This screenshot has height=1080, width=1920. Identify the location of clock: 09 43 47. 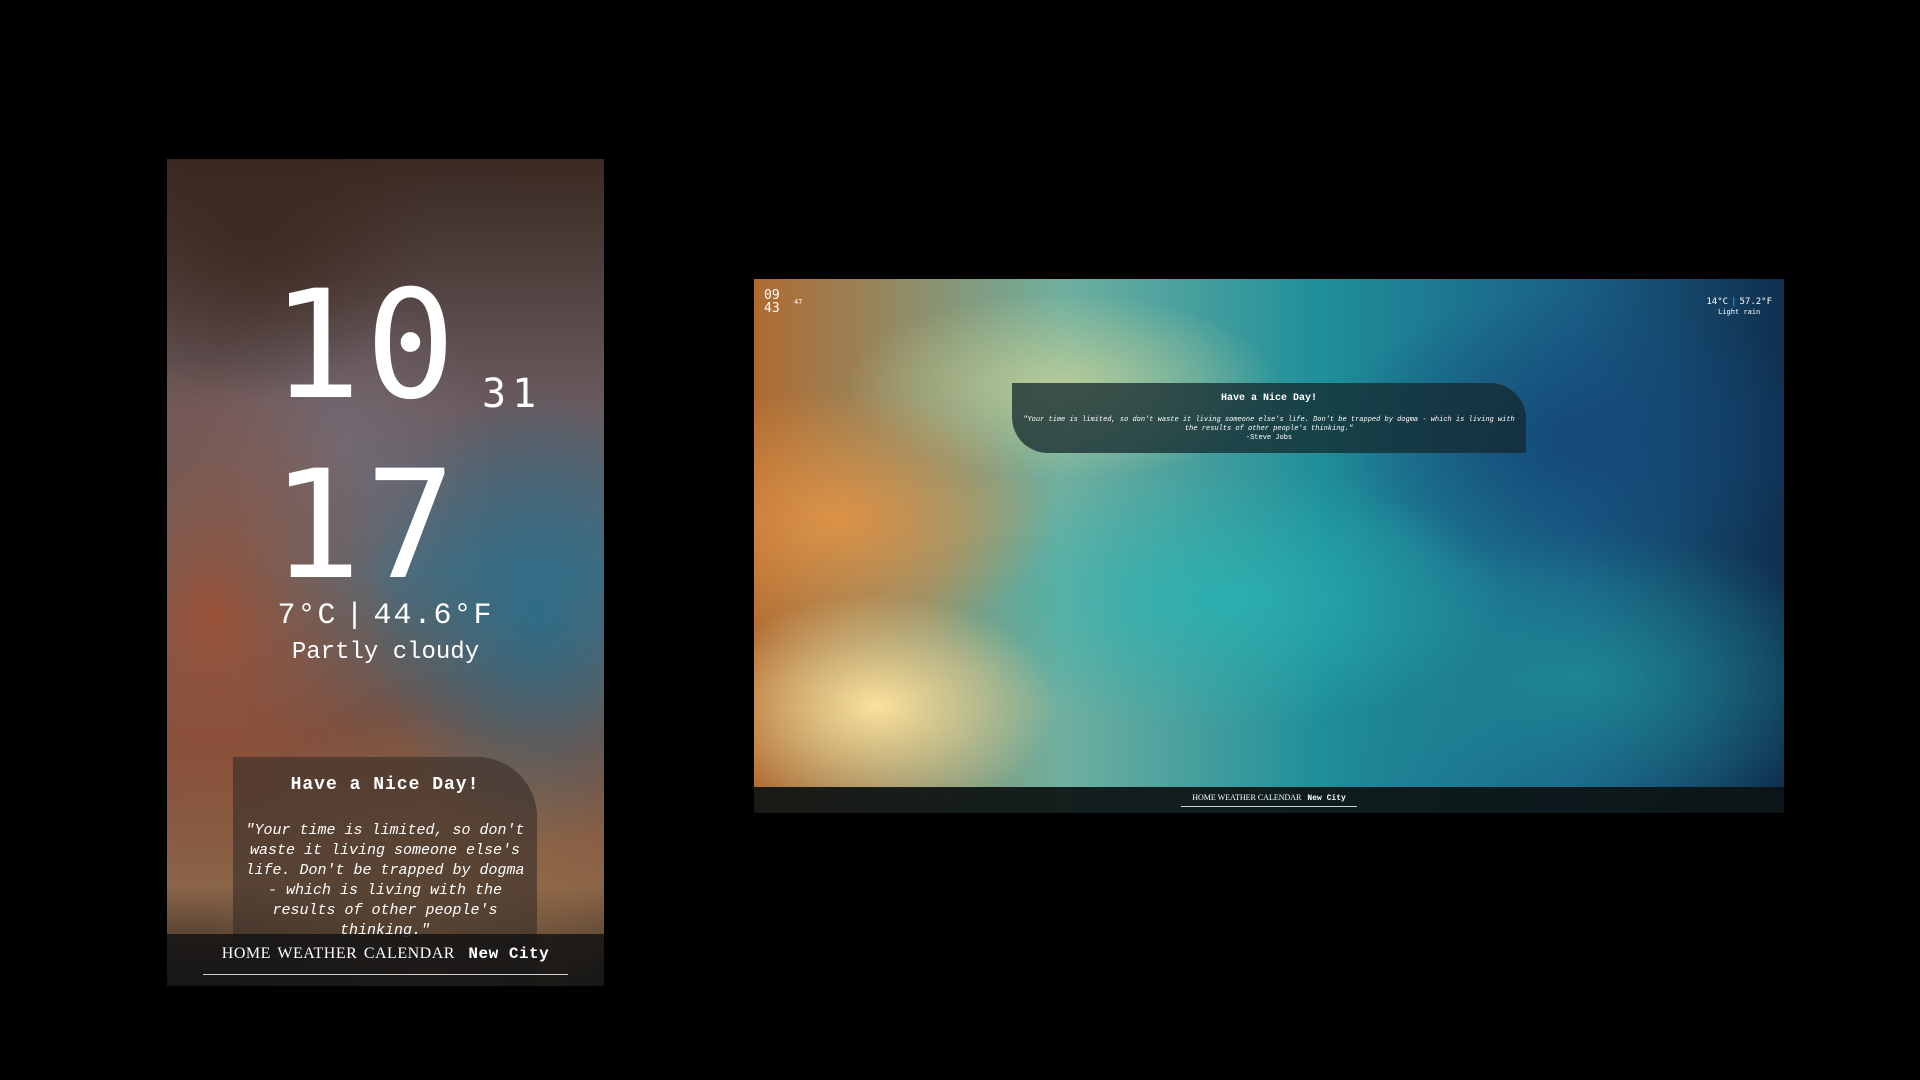
(783, 302).